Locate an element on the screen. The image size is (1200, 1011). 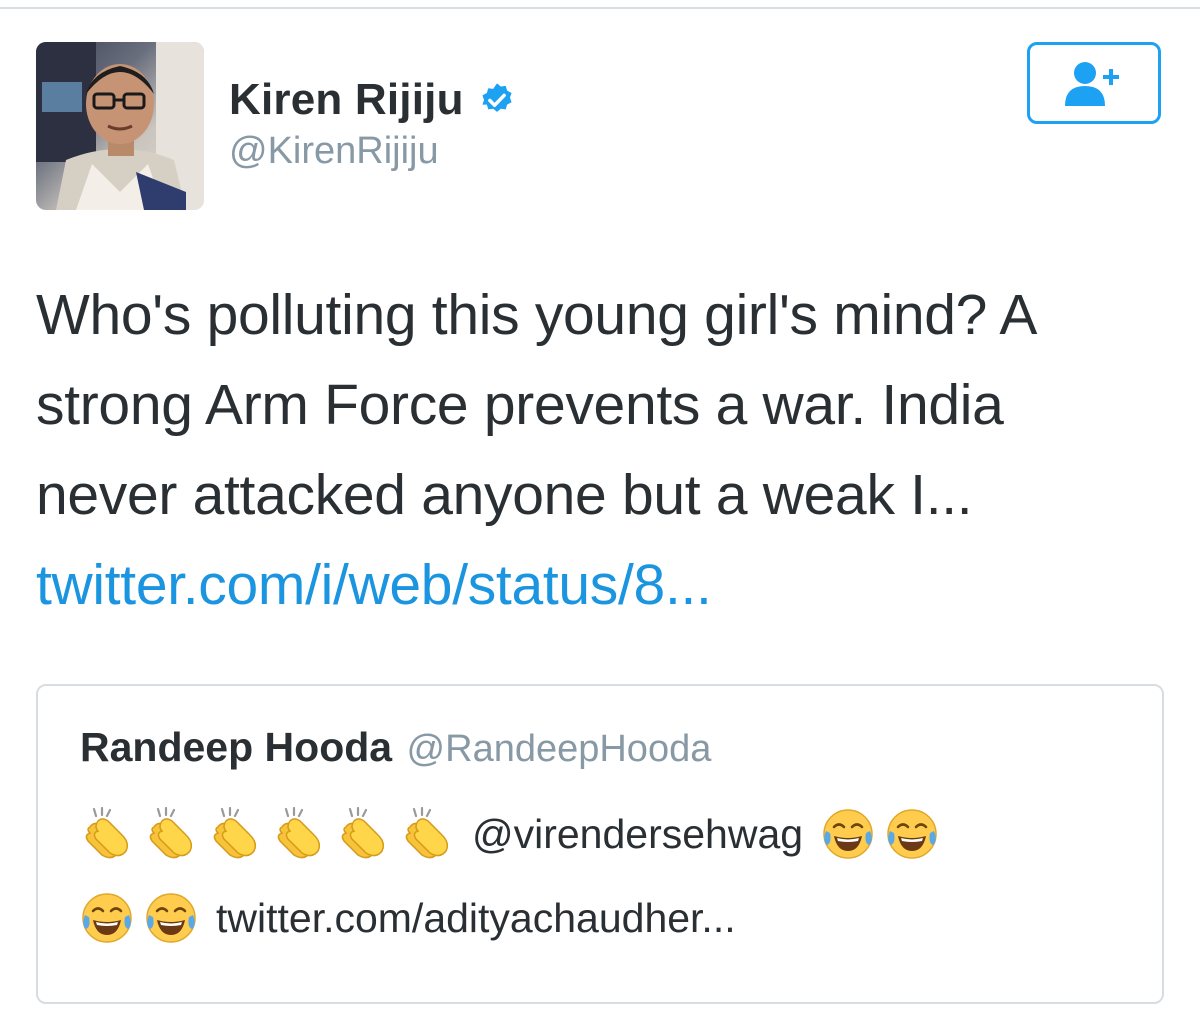
avatar is located at coordinates (120, 126).